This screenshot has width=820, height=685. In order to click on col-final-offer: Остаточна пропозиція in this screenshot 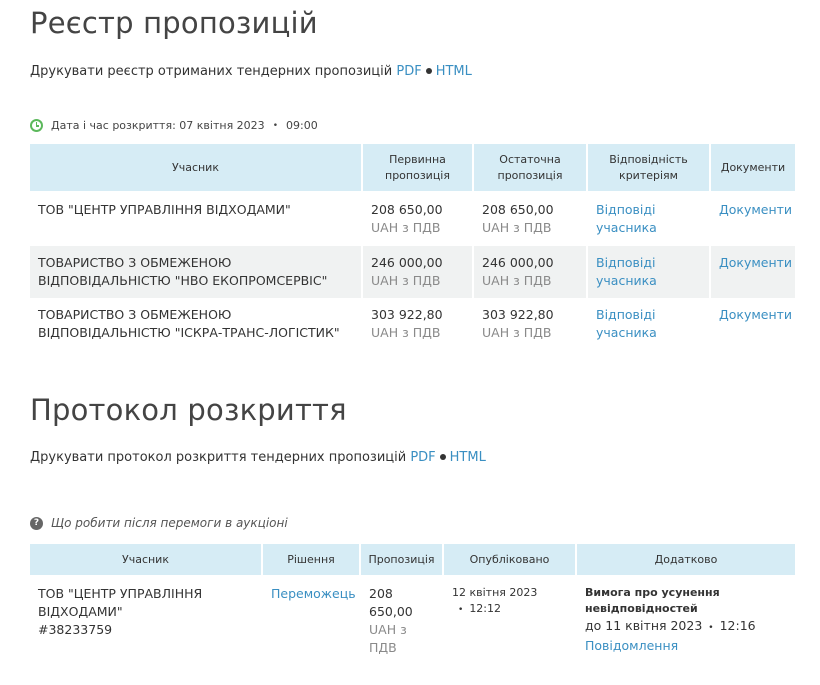, I will do `click(530, 167)`.